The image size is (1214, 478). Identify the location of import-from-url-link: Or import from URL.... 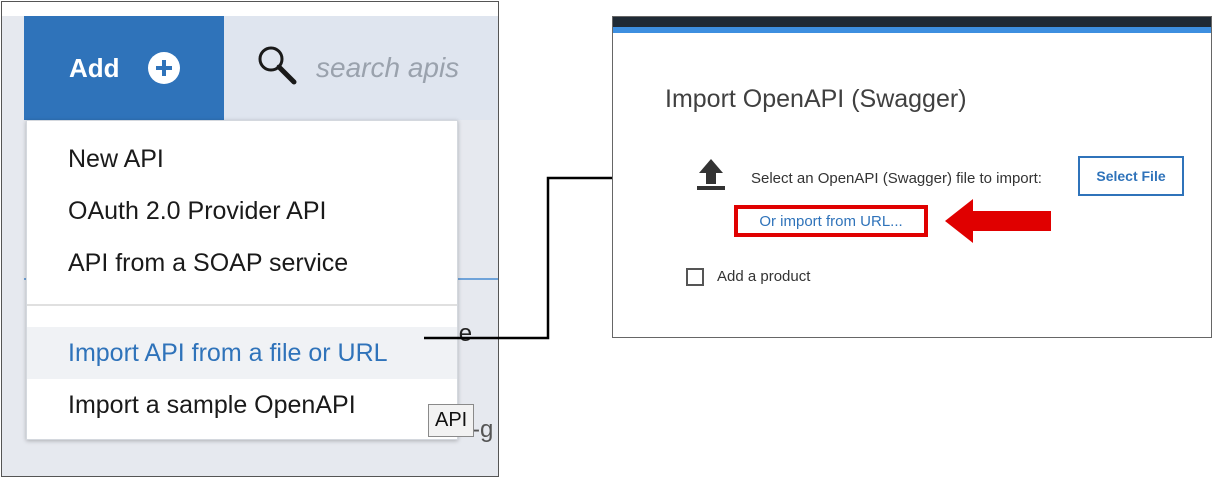
(831, 221).